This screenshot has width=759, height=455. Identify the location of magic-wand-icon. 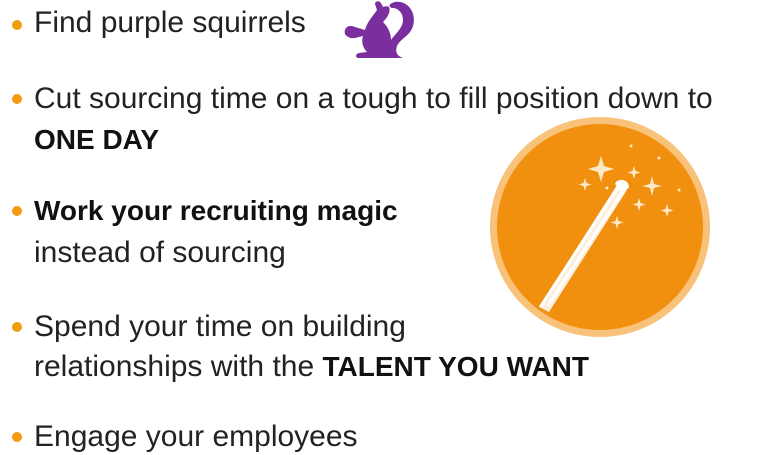
(600, 227).